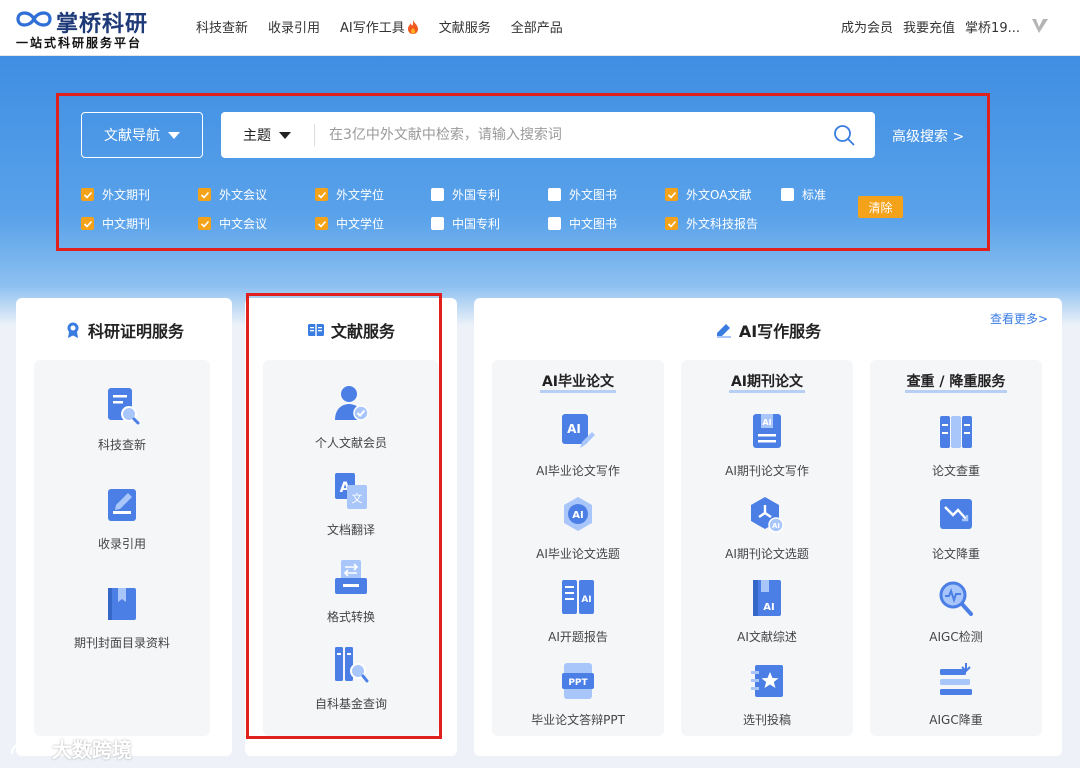  Describe the element at coordinates (232, 223) in the screenshot. I see `filter-checkbox: 中文会议` at that location.